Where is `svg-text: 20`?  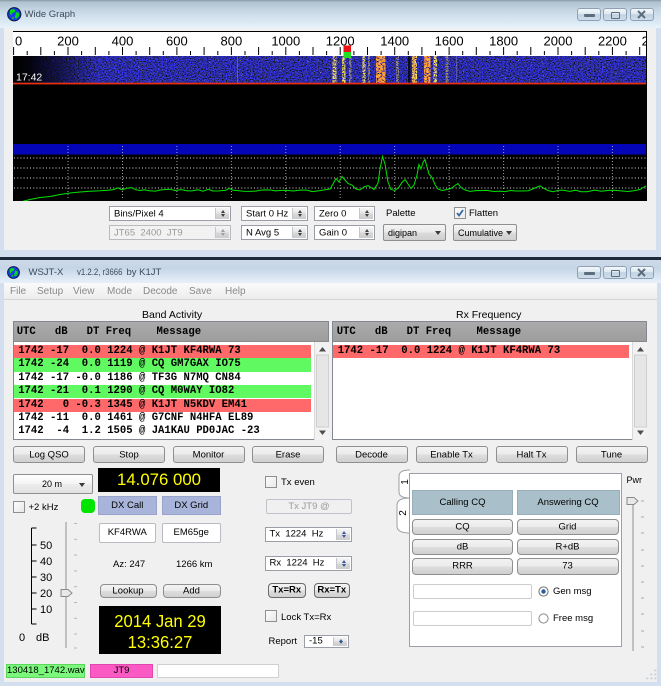
svg-text: 20 is located at coordinates (46, 594).